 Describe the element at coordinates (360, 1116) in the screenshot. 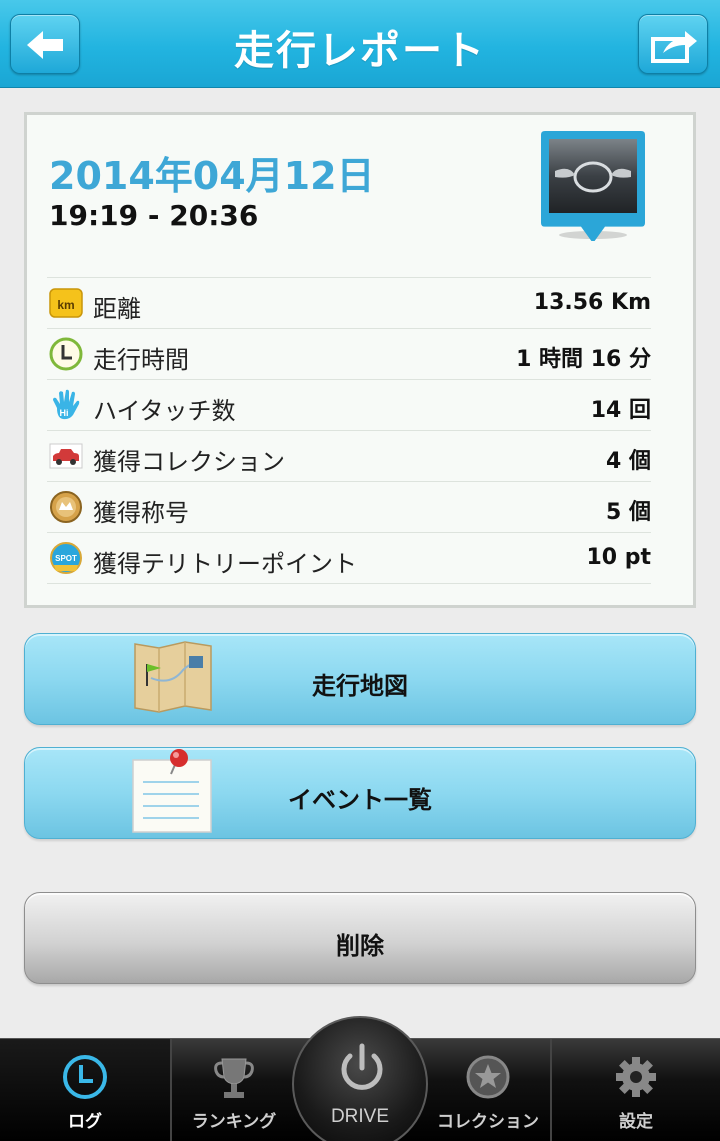

I see `drive-label: DRIVE` at that location.